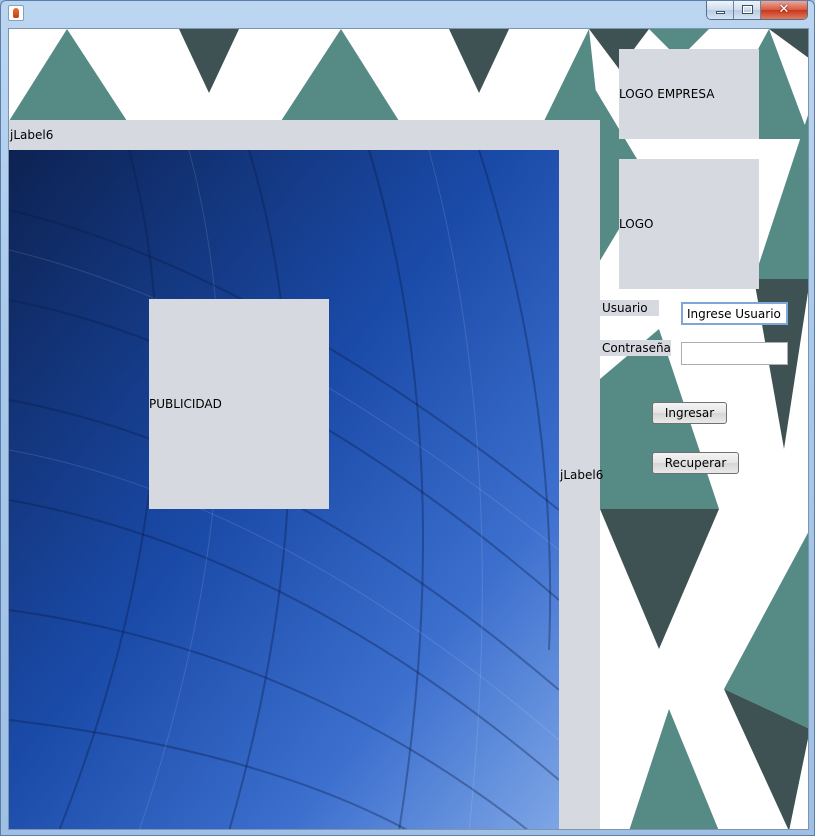 The height and width of the screenshot is (836, 815). I want to click on usuario-label: Usuario, so click(629, 308).